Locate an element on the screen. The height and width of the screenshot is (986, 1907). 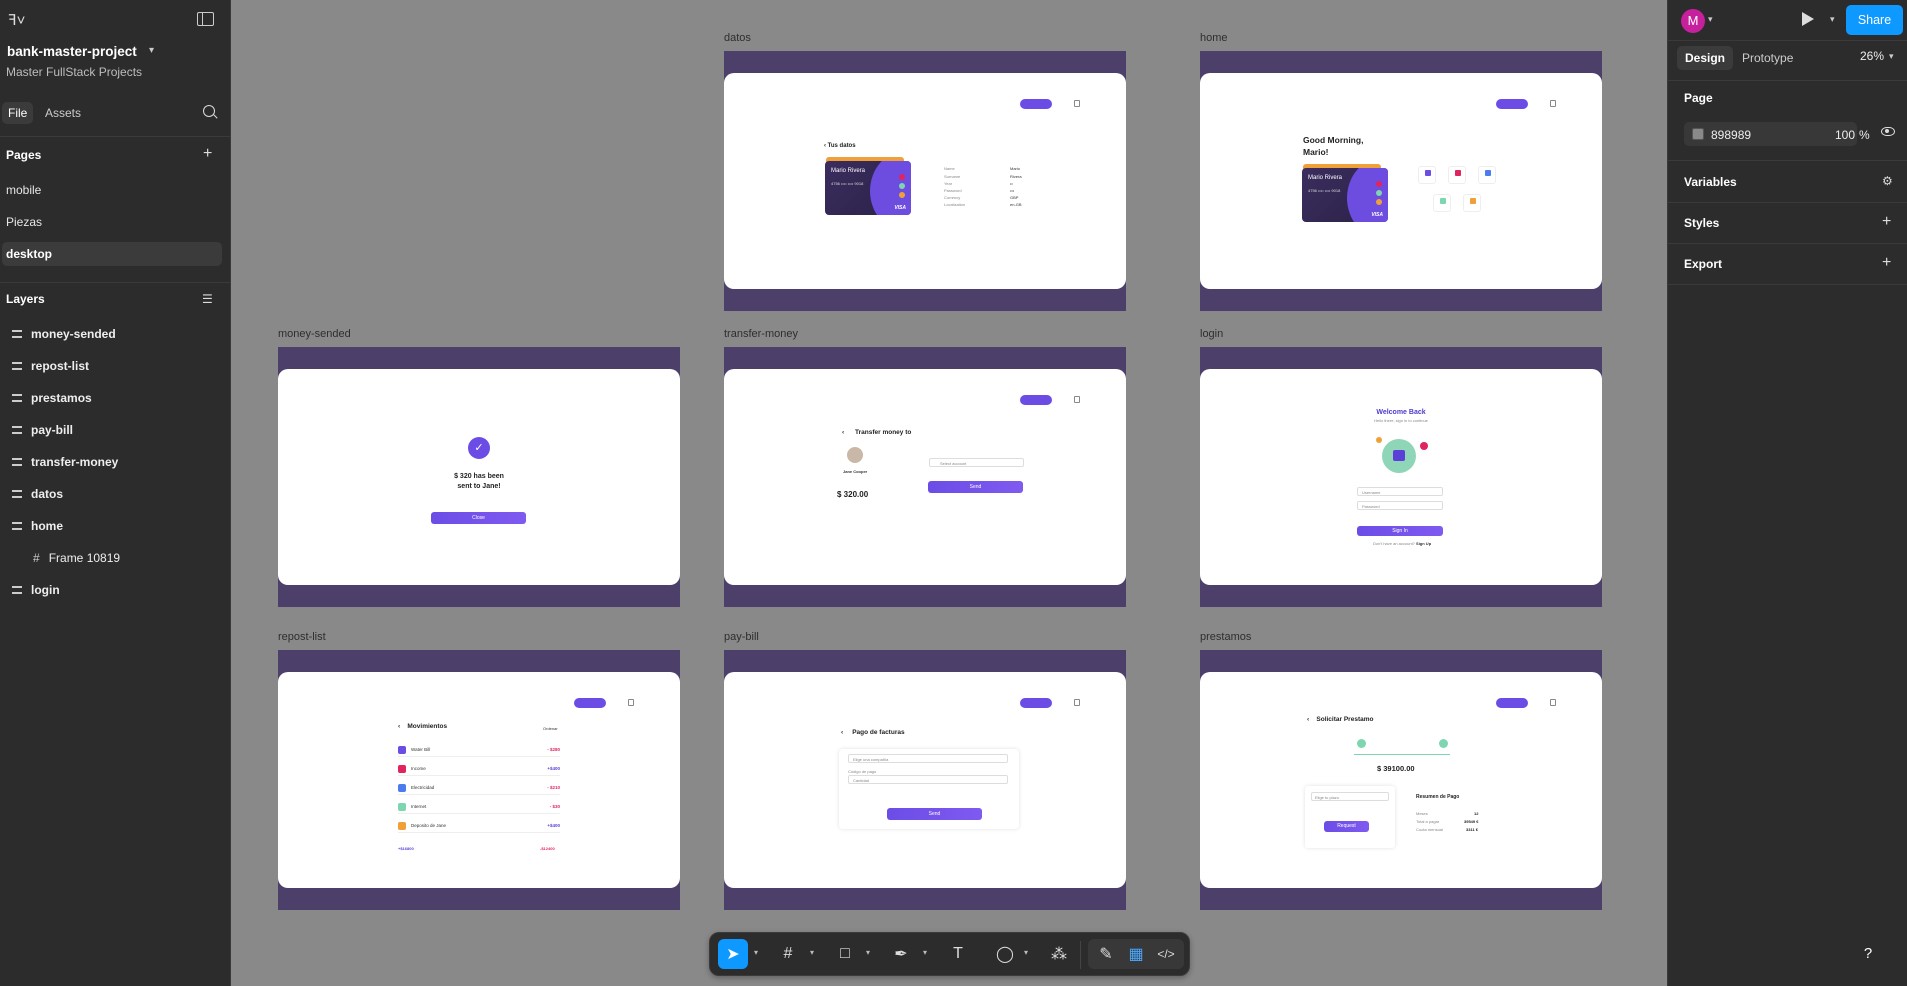
styles-heading: Styles is located at coordinates (1701, 223).